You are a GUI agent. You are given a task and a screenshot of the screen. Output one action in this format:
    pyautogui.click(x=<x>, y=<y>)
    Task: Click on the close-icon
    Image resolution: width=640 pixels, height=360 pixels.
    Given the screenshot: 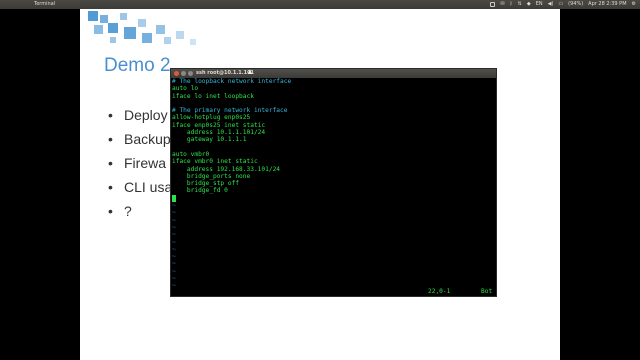 What is the action you would take?
    pyautogui.click(x=176, y=73)
    